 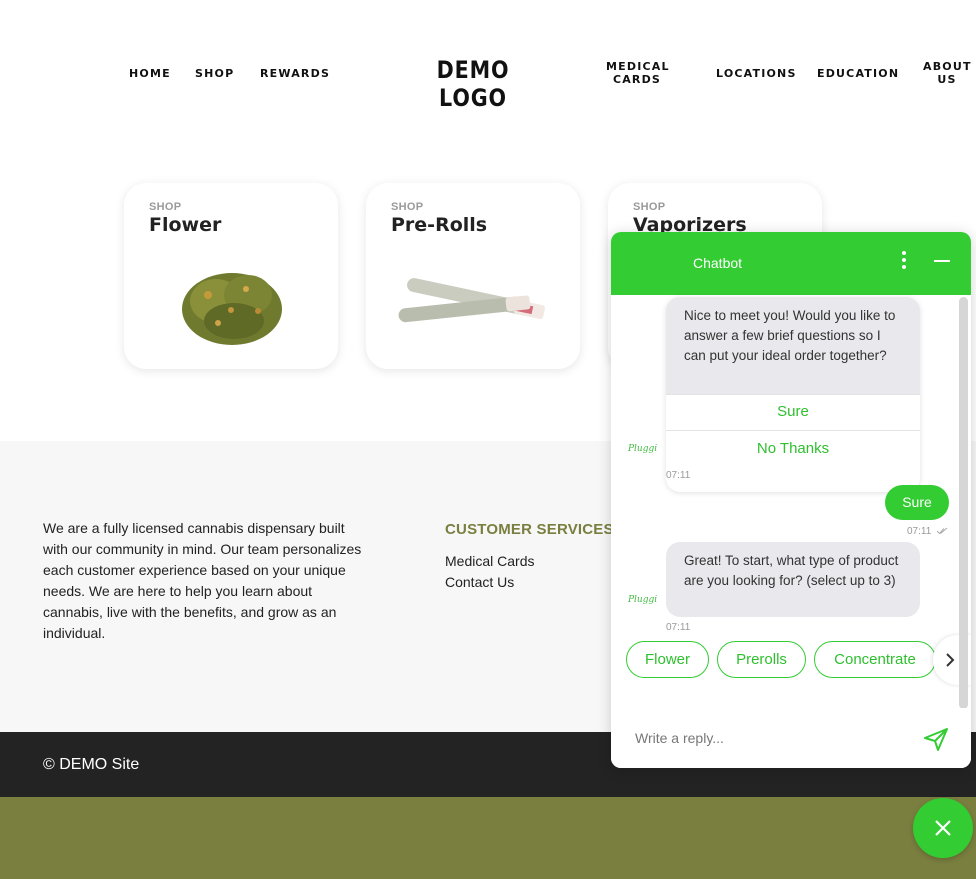 What do you see at coordinates (667, 659) in the screenshot?
I see `quick-reply-flower: Flower` at bounding box center [667, 659].